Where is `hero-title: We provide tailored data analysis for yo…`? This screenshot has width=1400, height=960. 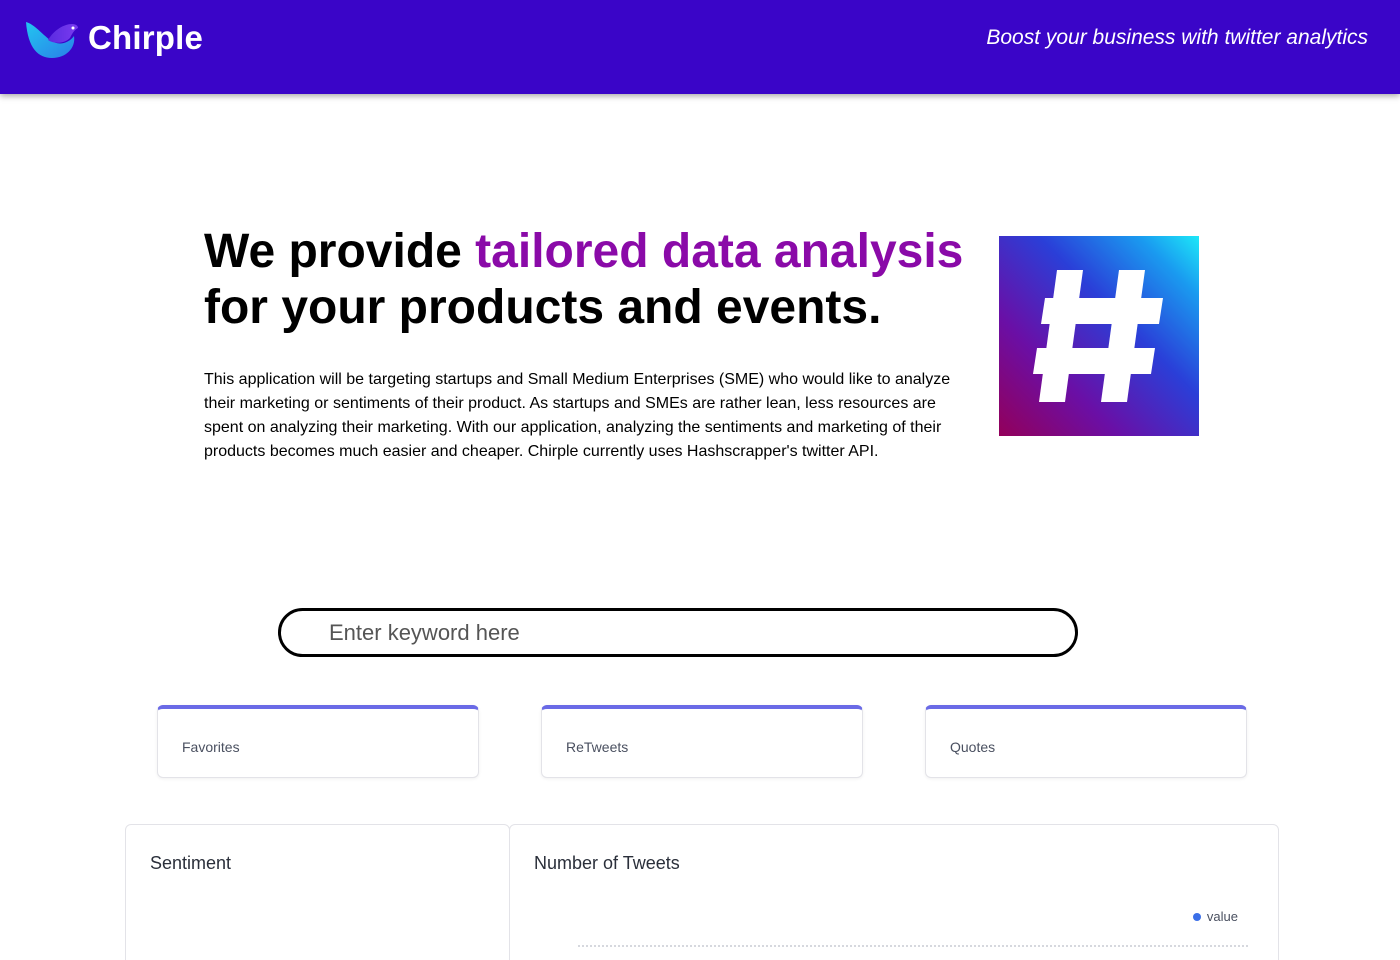
hero-title: We provide tailored data analysis for yo… is located at coordinates (599, 280).